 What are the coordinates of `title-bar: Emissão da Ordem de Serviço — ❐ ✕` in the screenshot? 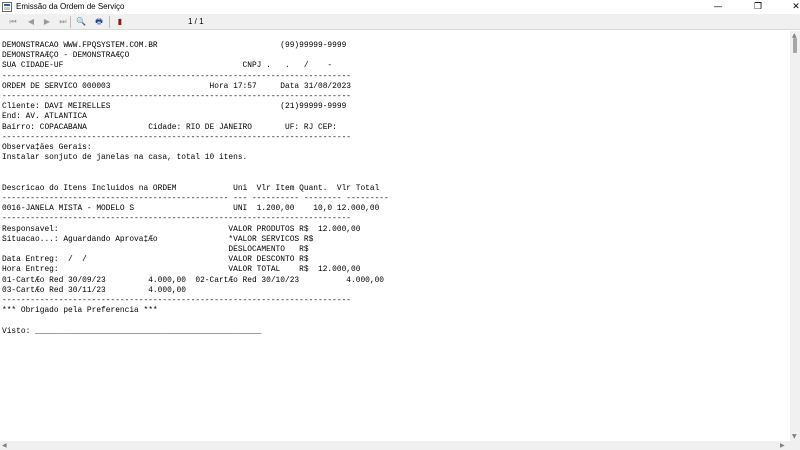 It's located at (400, 7).